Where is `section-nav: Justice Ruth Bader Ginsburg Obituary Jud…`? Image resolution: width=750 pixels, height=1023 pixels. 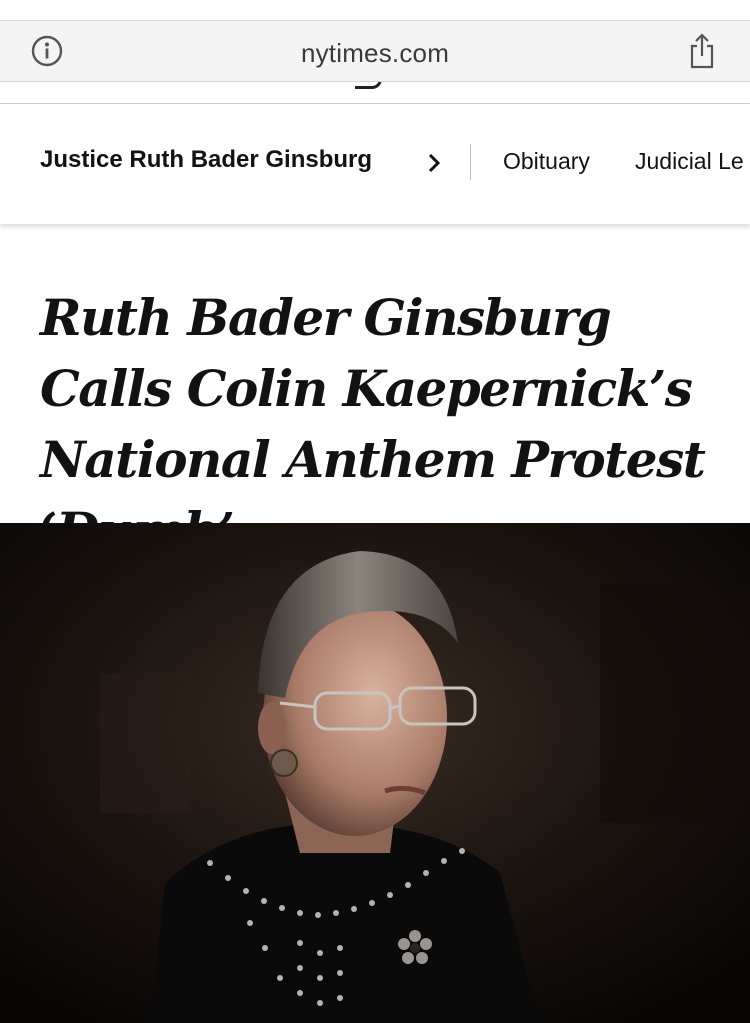 section-nav: Justice Ruth Bader Ginsburg Obituary Jud… is located at coordinates (375, 164).